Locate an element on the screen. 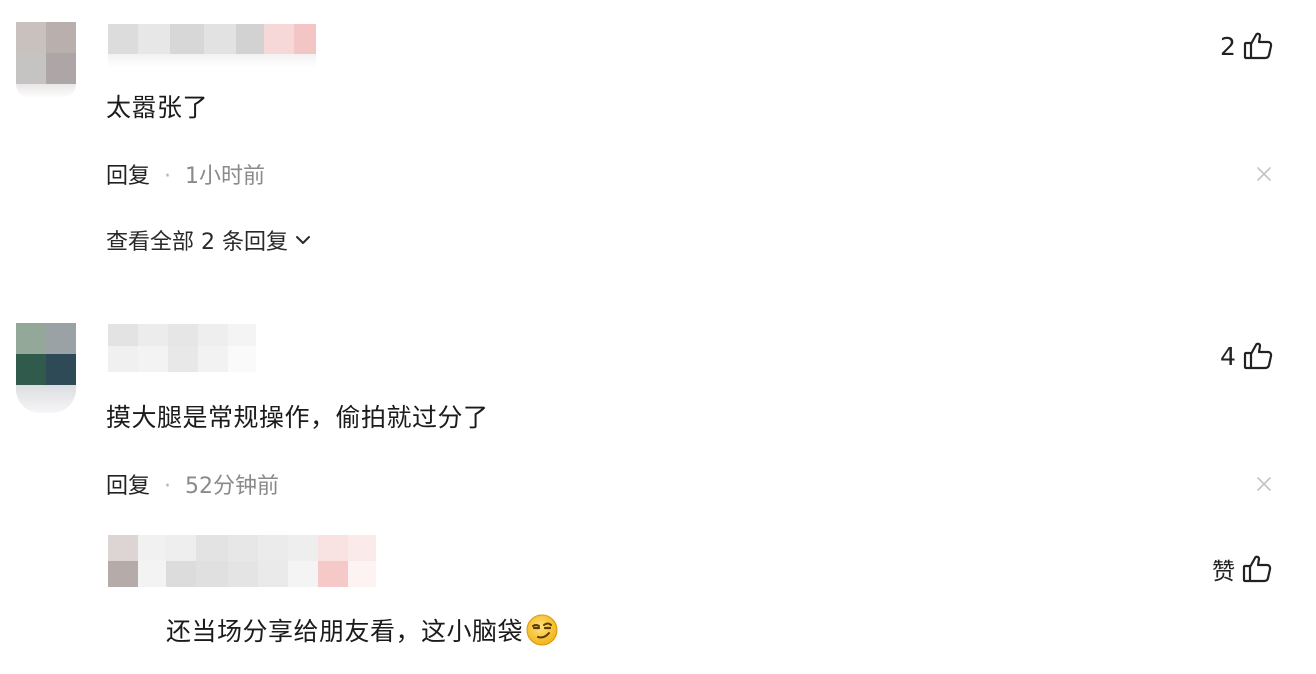 This screenshot has width=1316, height=674. like-button: 4 is located at coordinates (1247, 356).